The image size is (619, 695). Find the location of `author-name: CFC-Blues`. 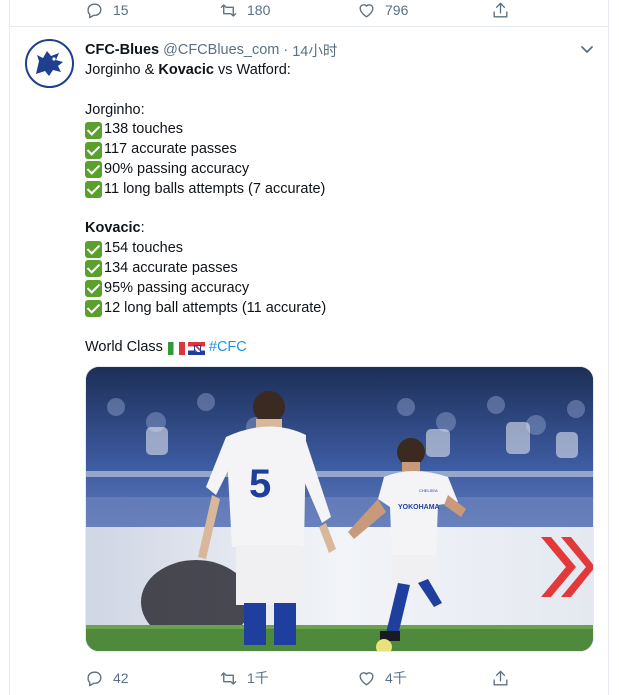

author-name: CFC-Blues is located at coordinates (122, 50).